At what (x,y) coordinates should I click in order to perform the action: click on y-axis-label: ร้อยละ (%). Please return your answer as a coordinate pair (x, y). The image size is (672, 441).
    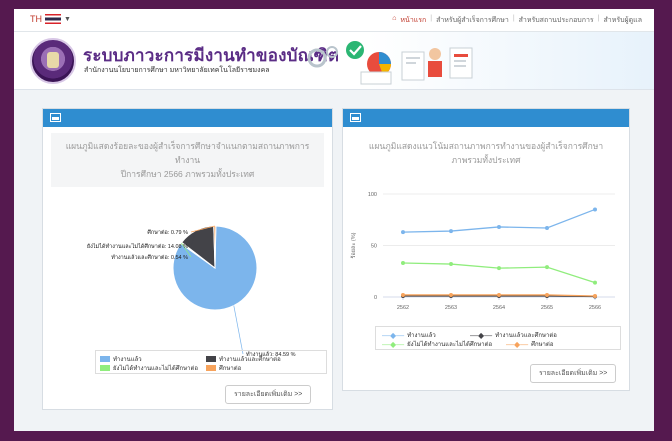
    Looking at the image, I should click on (353, 245).